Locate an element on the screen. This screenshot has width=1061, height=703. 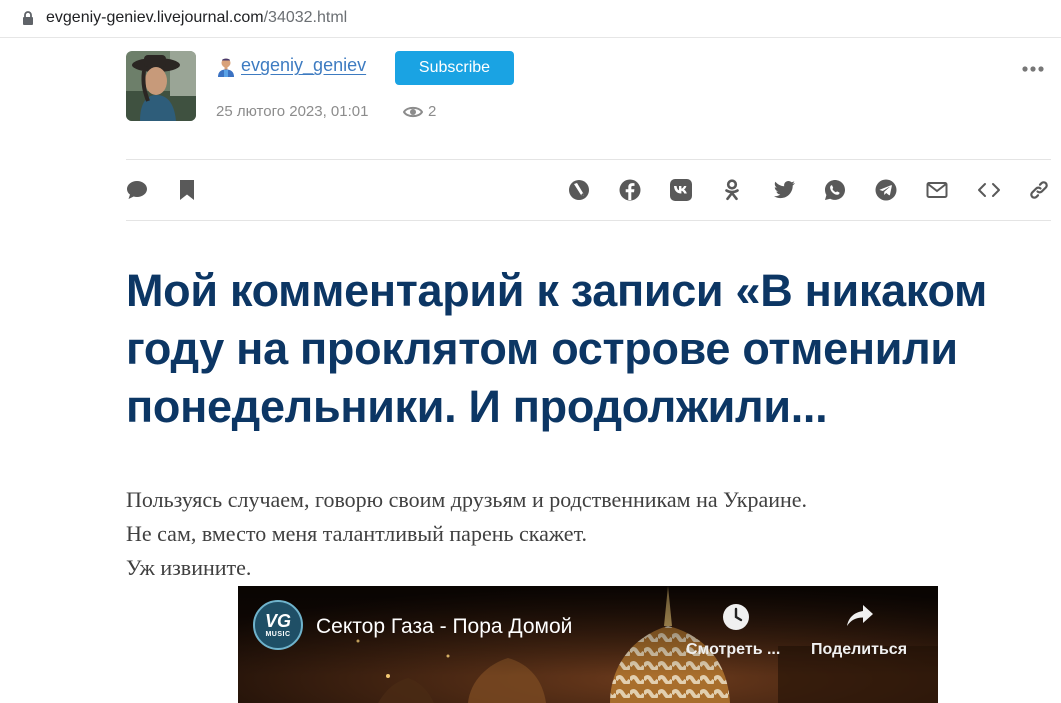
channel-logo-sub: MUSIC is located at coordinates (278, 634).